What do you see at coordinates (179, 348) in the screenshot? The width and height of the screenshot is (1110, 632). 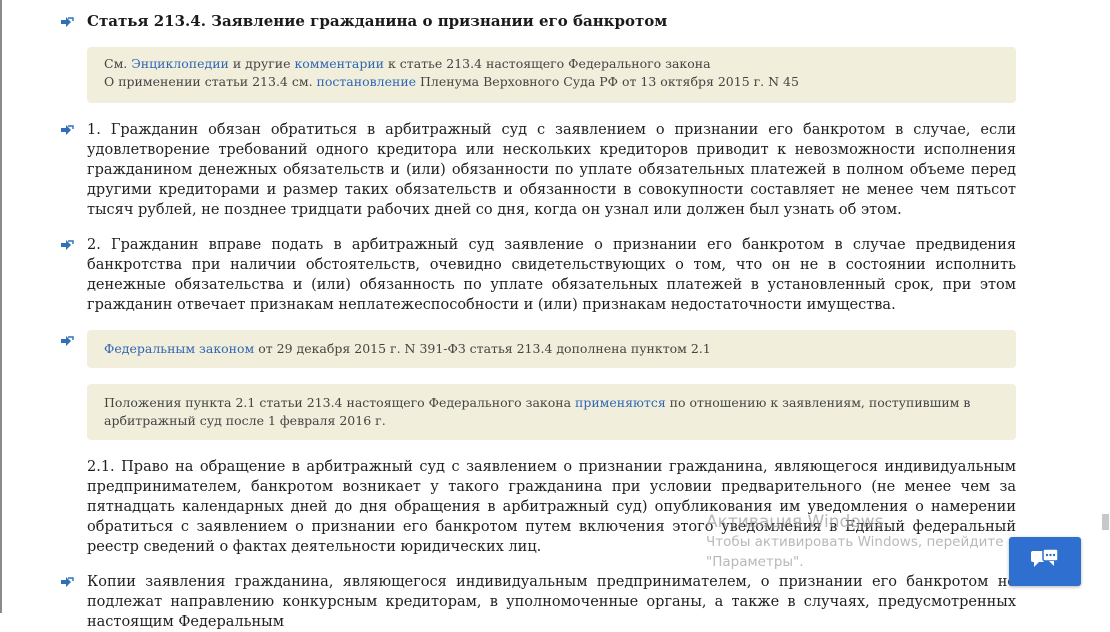 I see `federal-law-link: Федеральным законом` at bounding box center [179, 348].